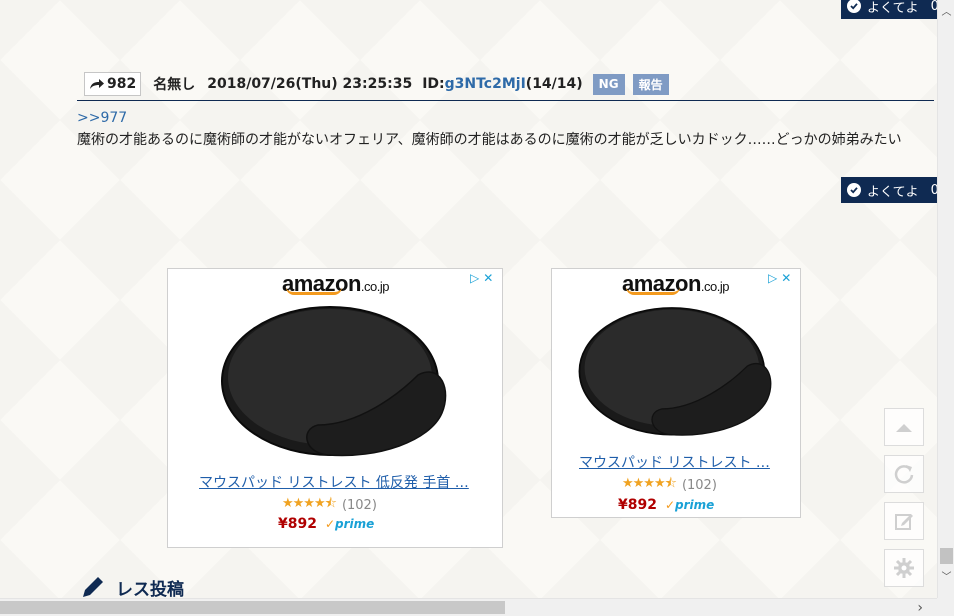  What do you see at coordinates (97, 84) in the screenshot?
I see `share-arrow-icon` at bounding box center [97, 84].